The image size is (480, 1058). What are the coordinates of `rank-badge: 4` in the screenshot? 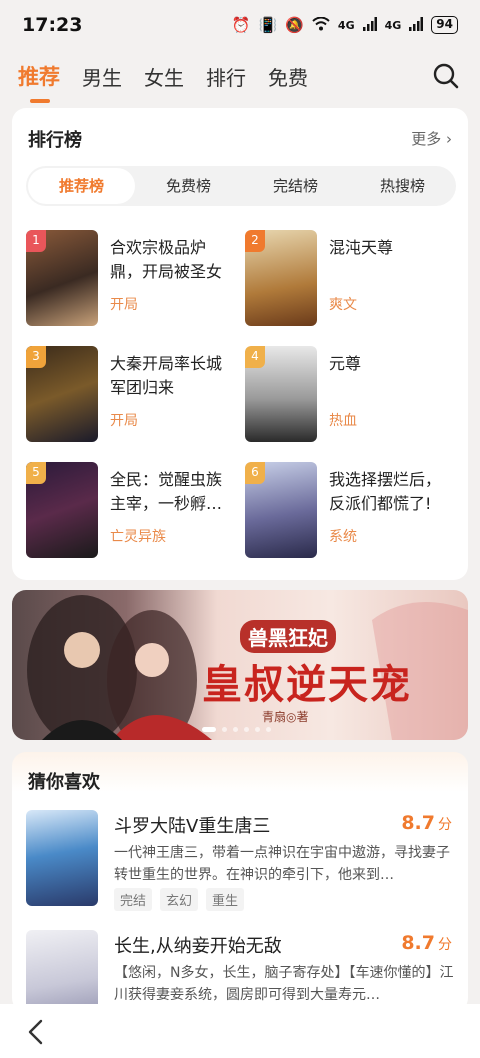 It's located at (255, 357).